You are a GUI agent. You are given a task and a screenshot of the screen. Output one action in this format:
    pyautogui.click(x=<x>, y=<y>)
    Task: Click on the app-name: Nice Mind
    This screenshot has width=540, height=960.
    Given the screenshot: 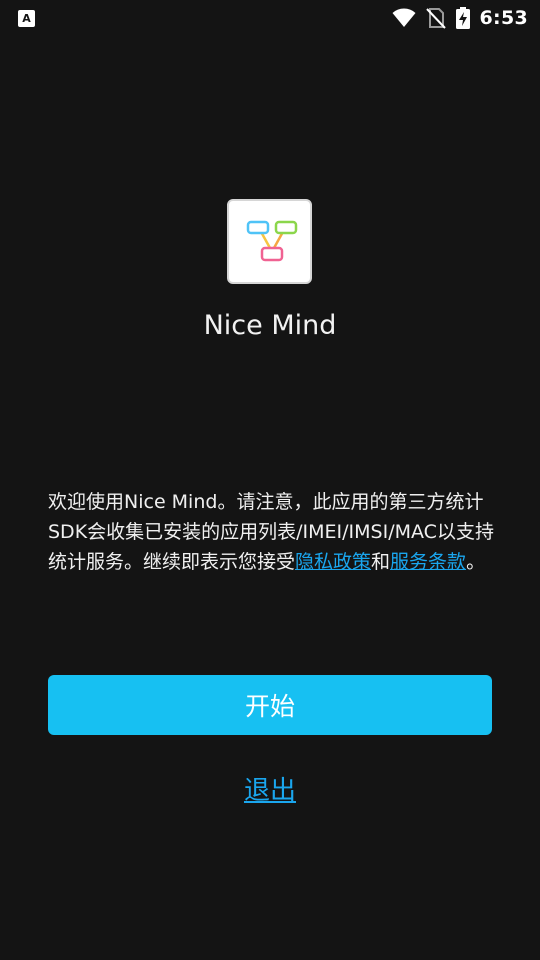 What is the action you would take?
    pyautogui.click(x=270, y=325)
    